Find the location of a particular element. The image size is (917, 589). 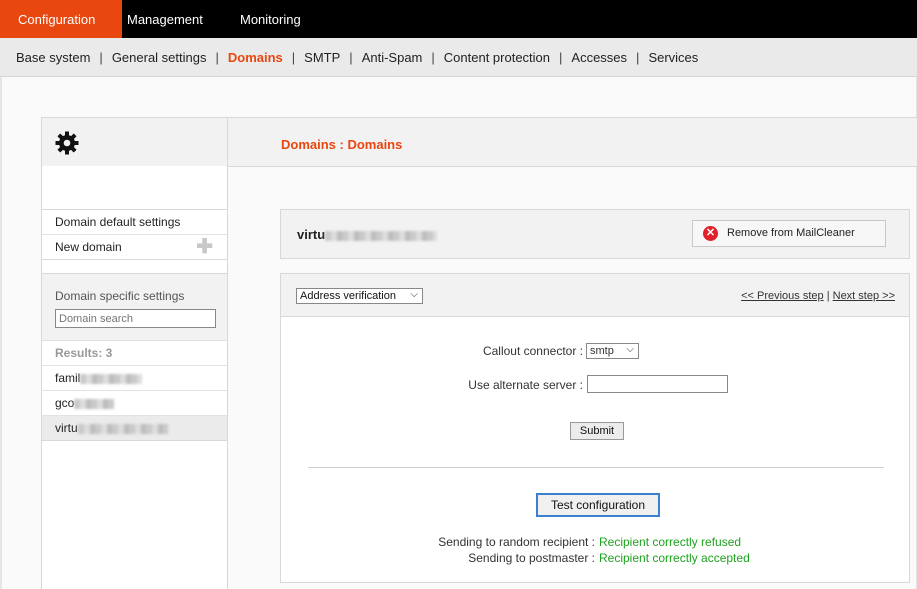

step-select-value: Address verification is located at coordinates (348, 296).